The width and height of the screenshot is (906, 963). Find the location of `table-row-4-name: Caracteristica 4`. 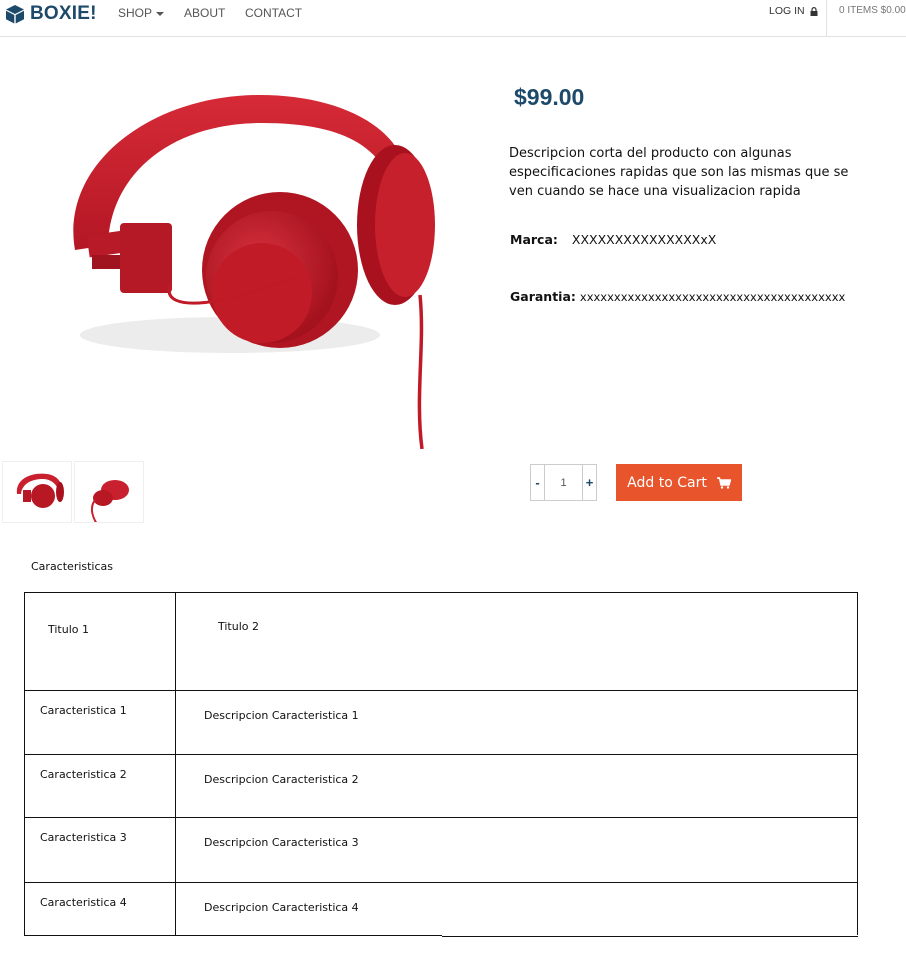

table-row-4-name: Caracteristica 4 is located at coordinates (83, 902).